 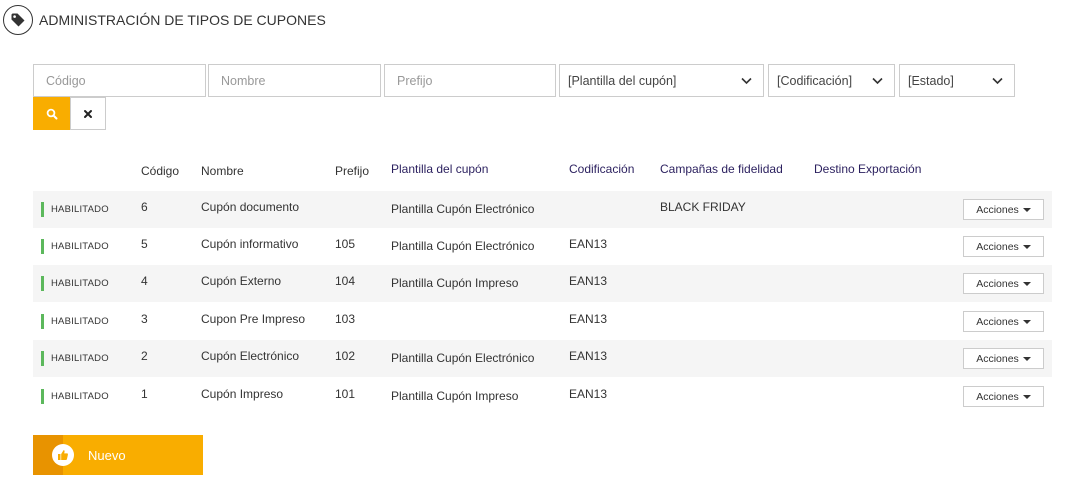 I want to click on cell-codigo: 4, so click(x=144, y=281).